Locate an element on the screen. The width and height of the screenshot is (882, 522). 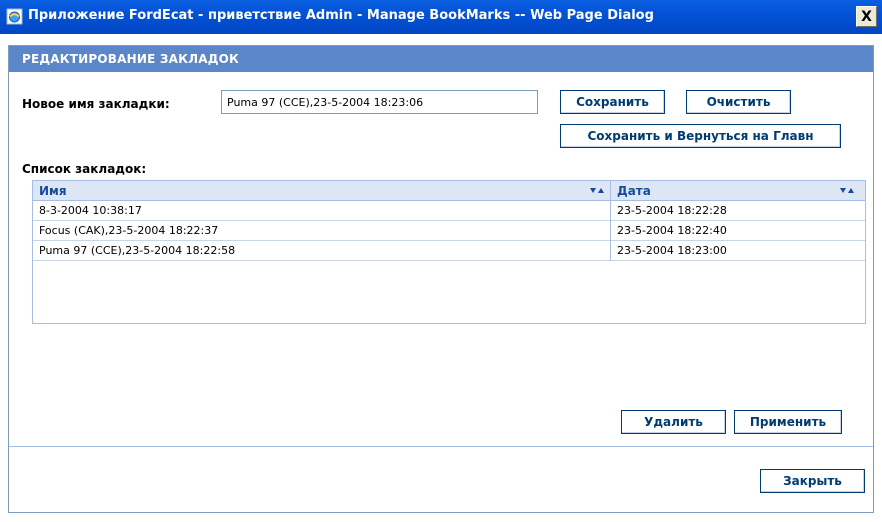
bookmark-name-cell: 8-3-2004 10:38:17 is located at coordinates (90, 210).